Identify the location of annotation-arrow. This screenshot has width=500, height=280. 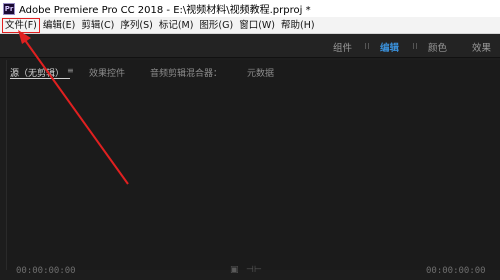
(73, 107).